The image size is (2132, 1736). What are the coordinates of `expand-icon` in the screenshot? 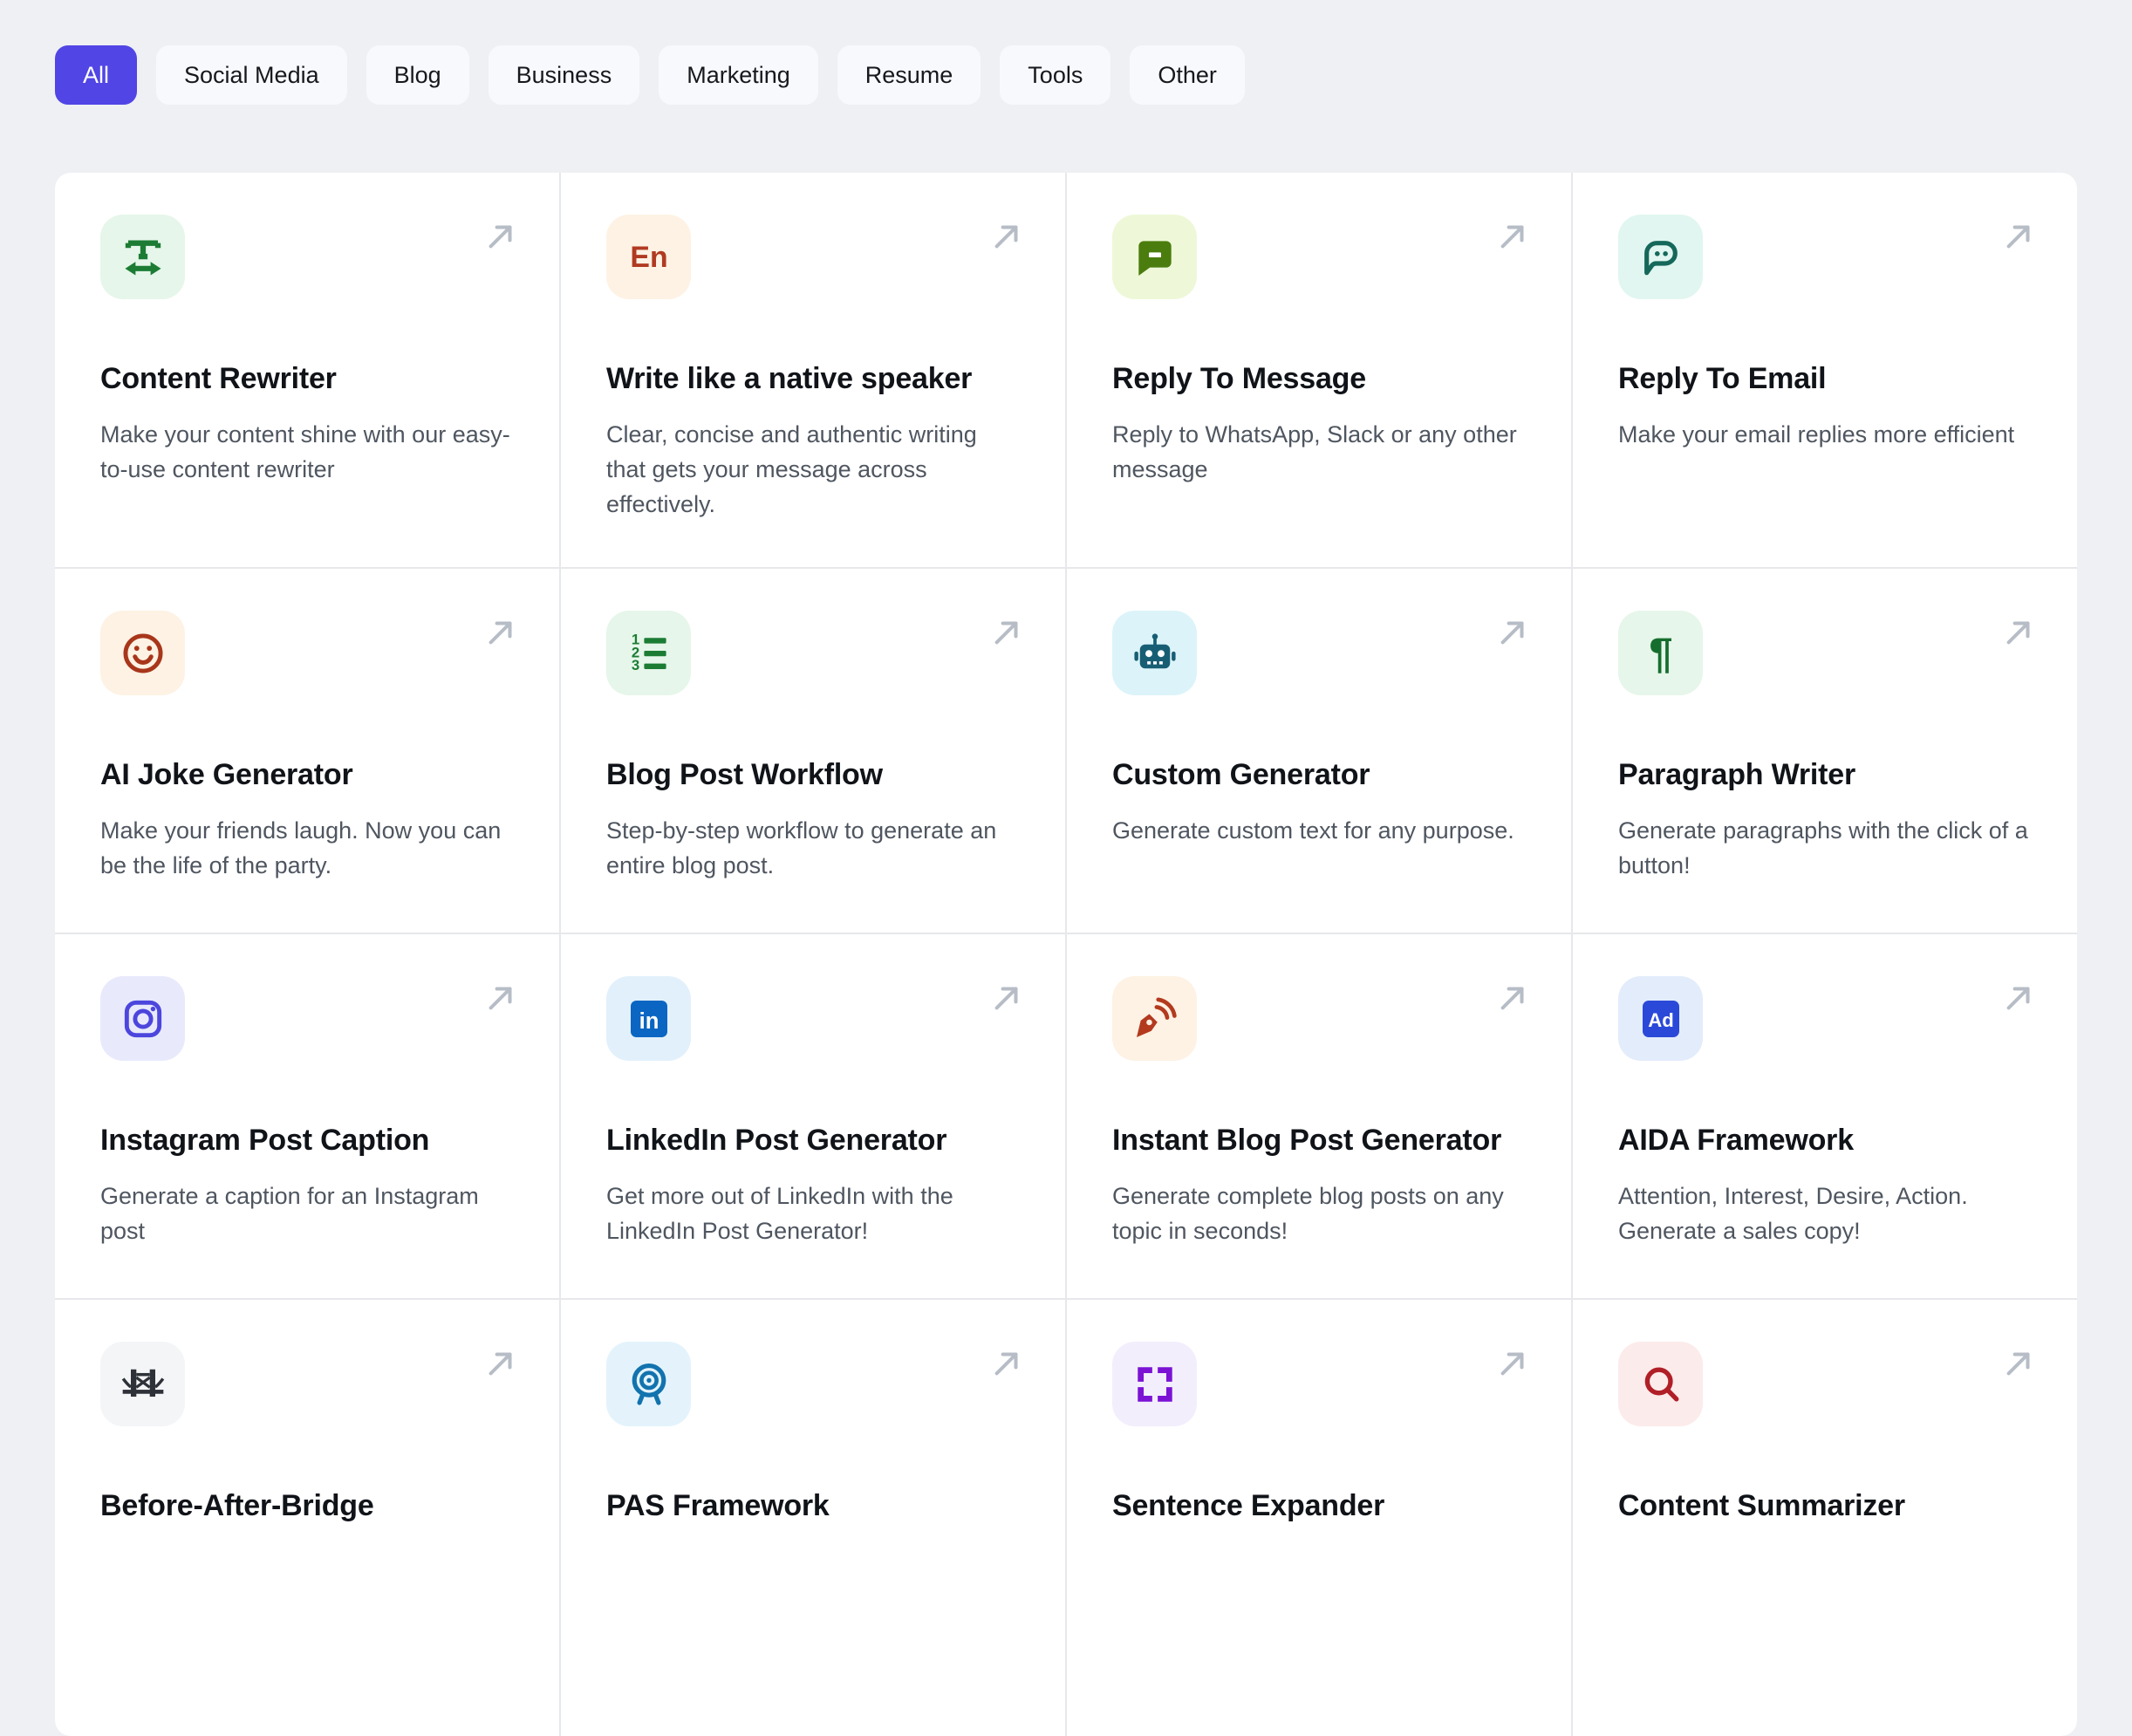 It's located at (1154, 1384).